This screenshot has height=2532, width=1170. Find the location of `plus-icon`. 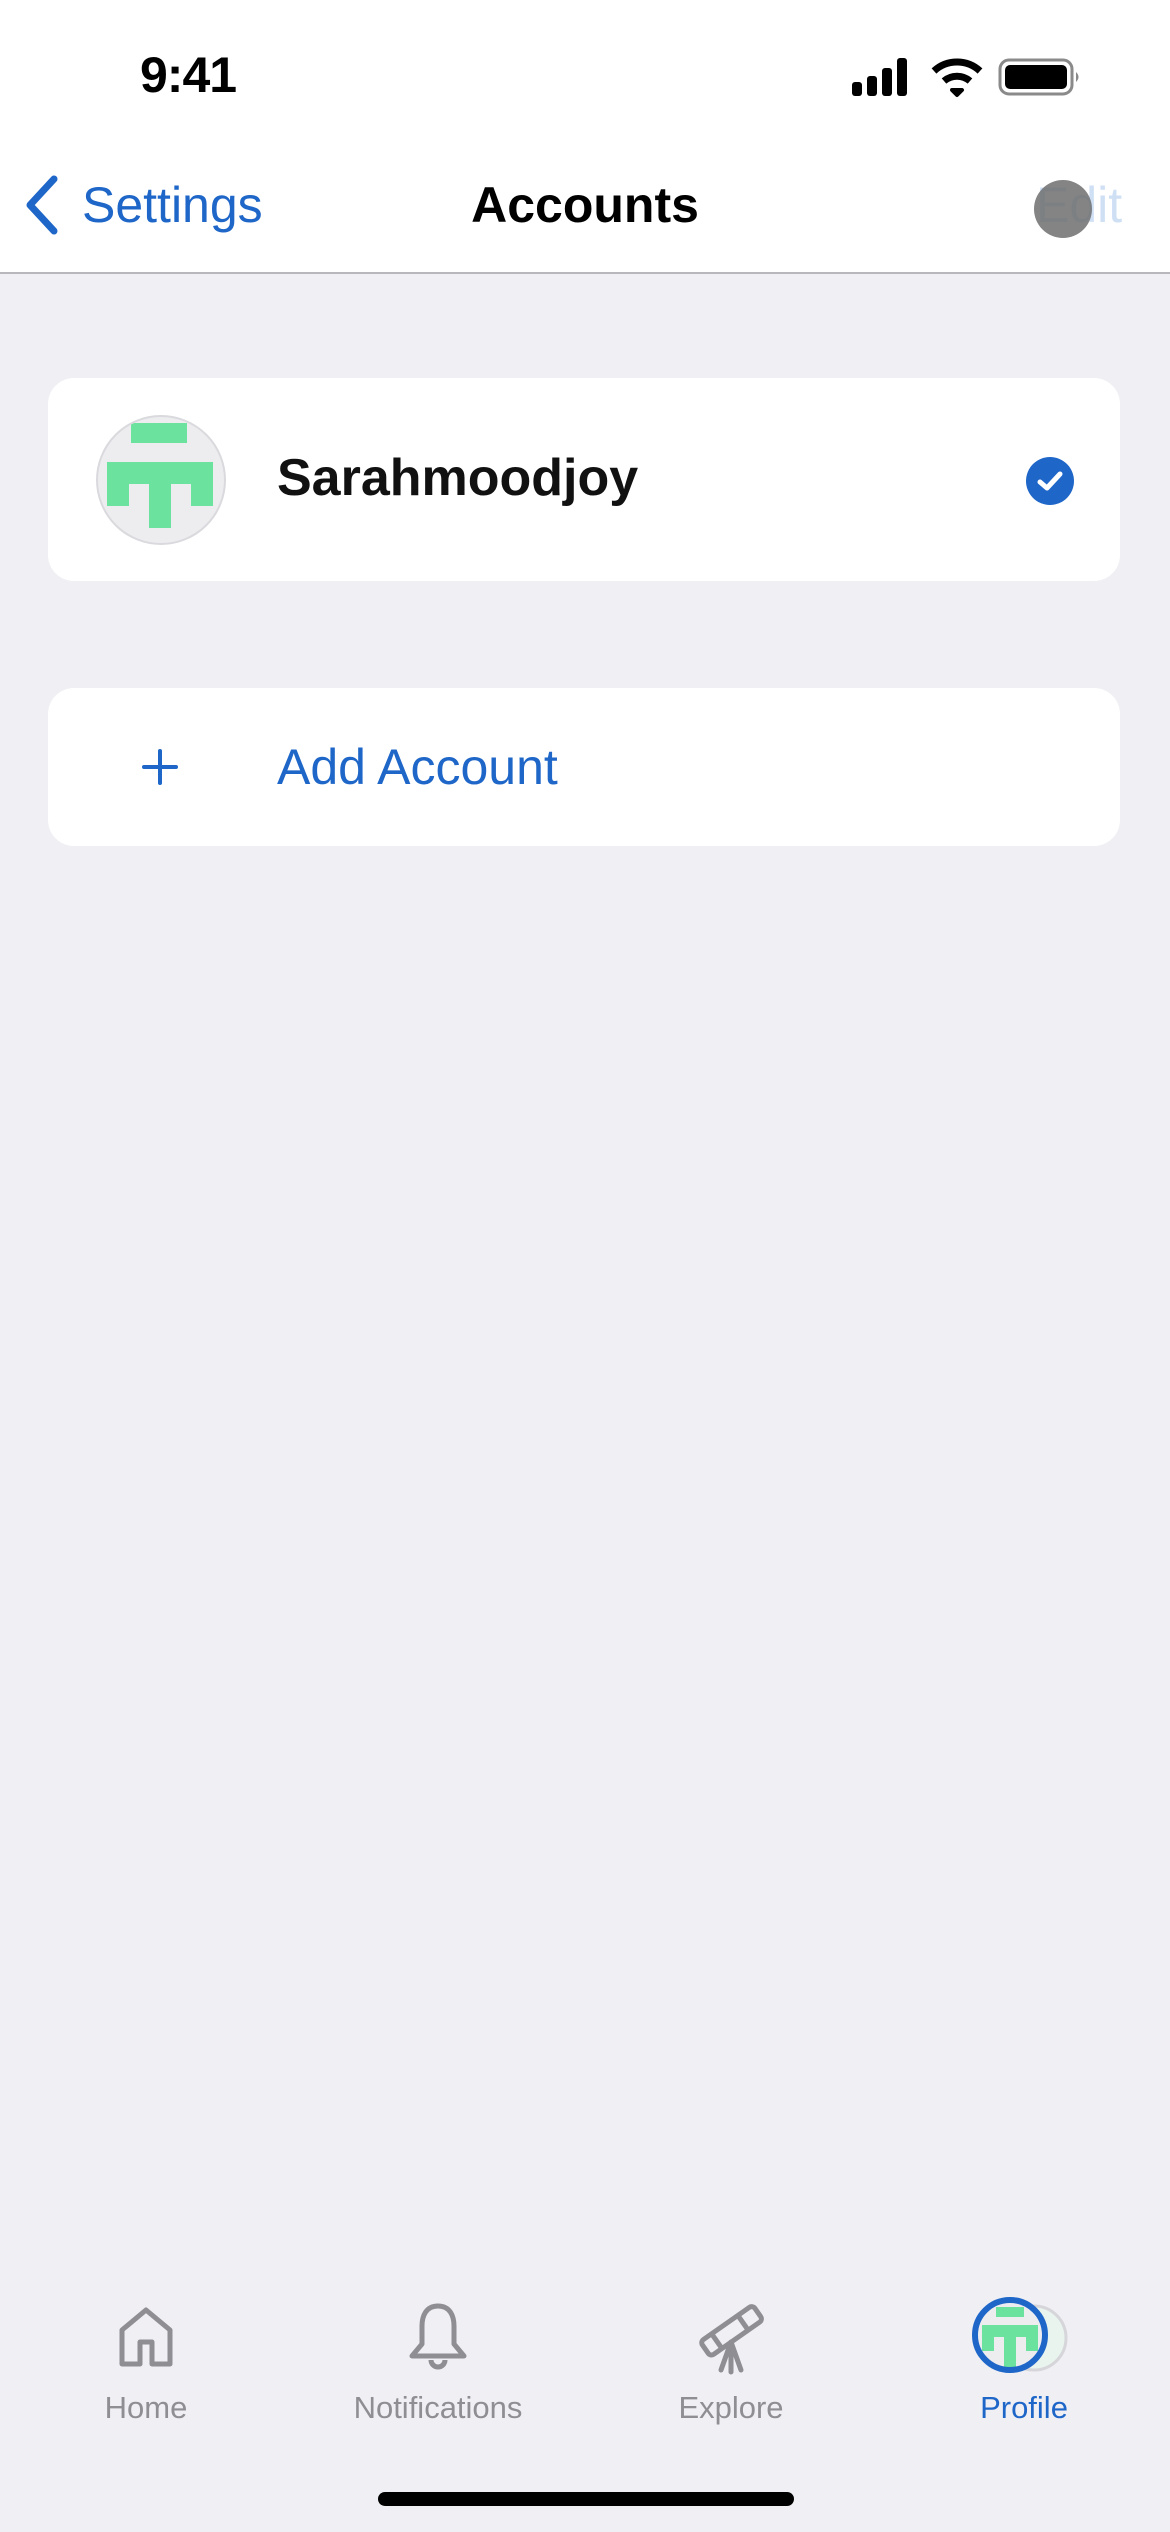

plus-icon is located at coordinates (160, 767).